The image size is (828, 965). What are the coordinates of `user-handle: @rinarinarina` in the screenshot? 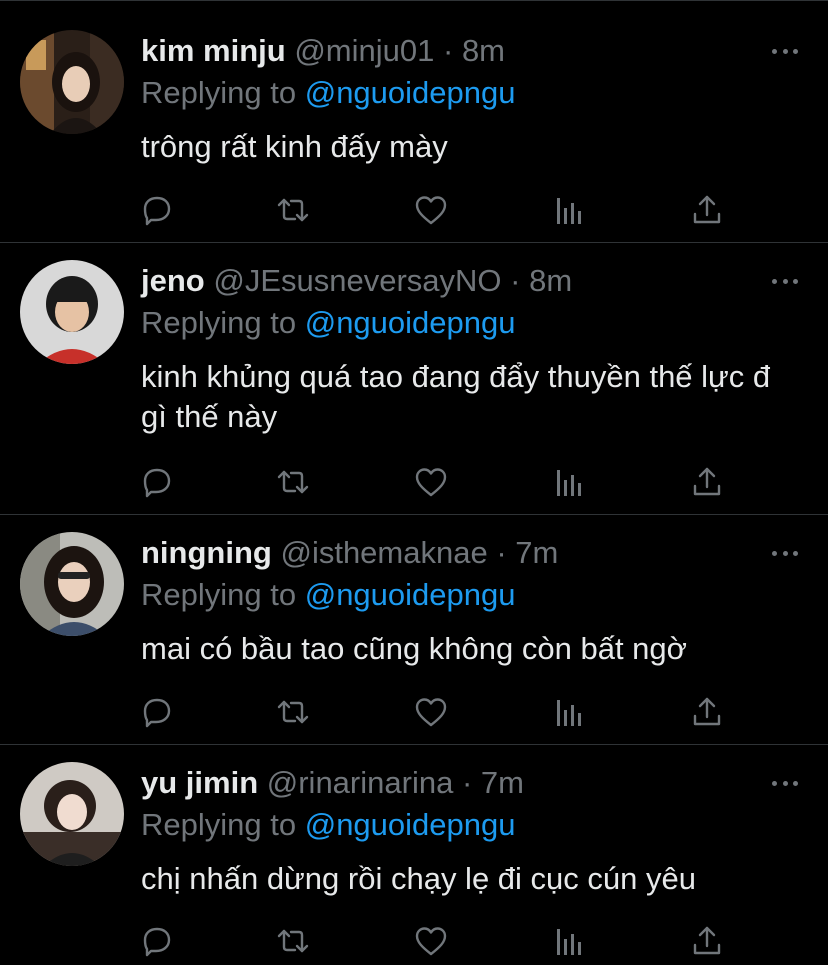 It's located at (360, 782).